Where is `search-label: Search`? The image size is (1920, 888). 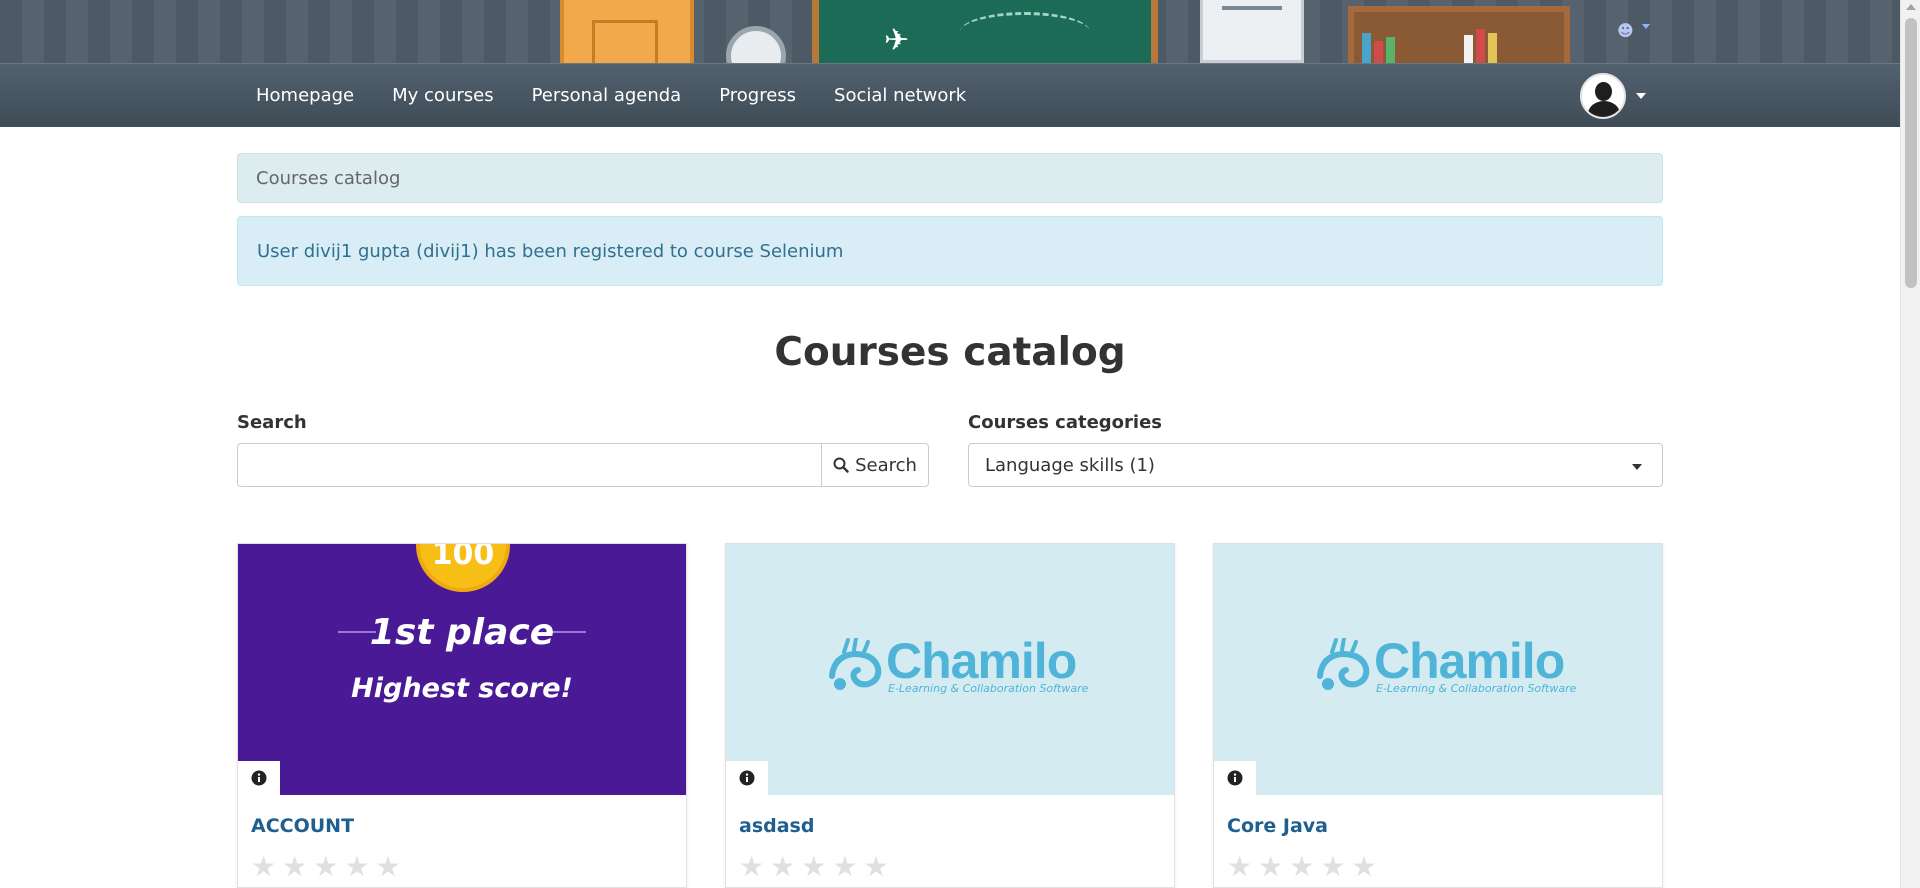 search-label: Search is located at coordinates (272, 422).